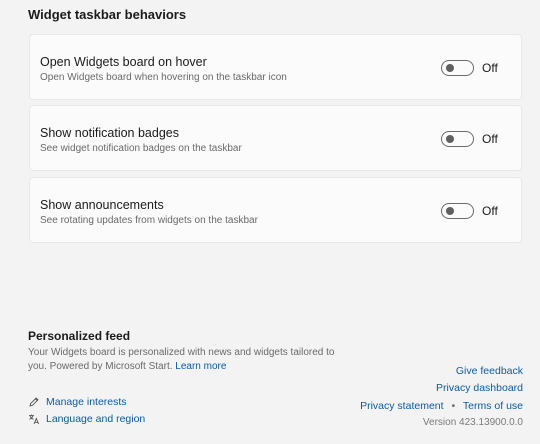 The height and width of the screenshot is (444, 540). Describe the element at coordinates (479, 388) in the screenshot. I see `privacy-dashboard-link: Privacy dashboard` at that location.